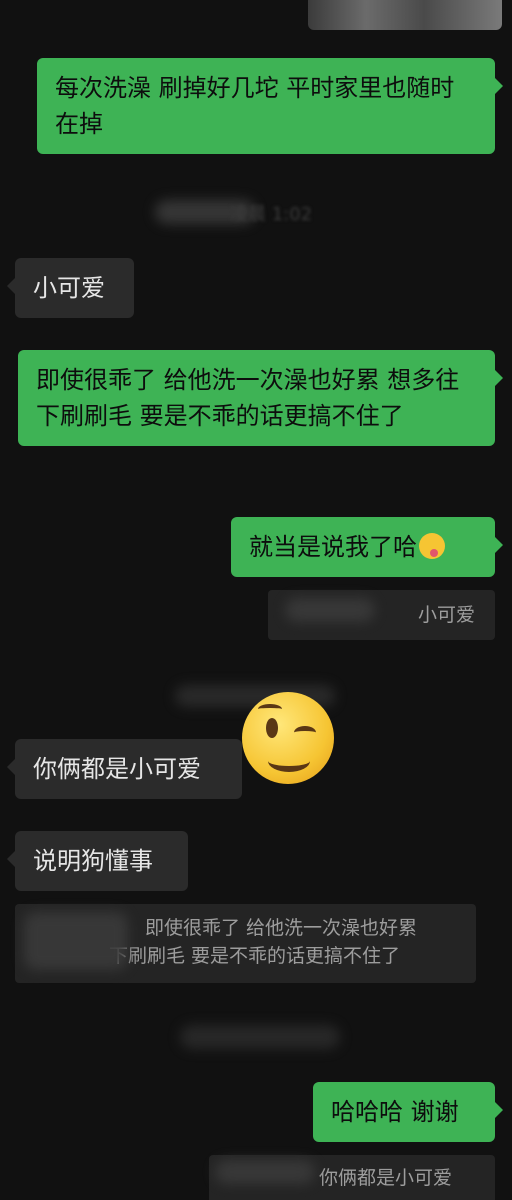 Image resolution: width=512 pixels, height=1200 pixels. I want to click on message-bubble-received: 说明狗懂事, so click(97, 861).